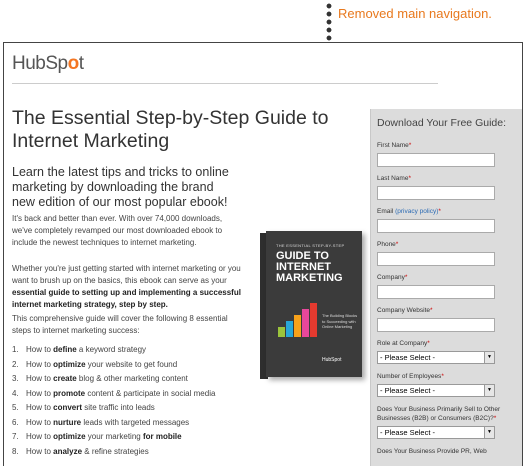 The height and width of the screenshot is (466, 526). I want to click on last-name-label: Last Name, so click(393, 178).